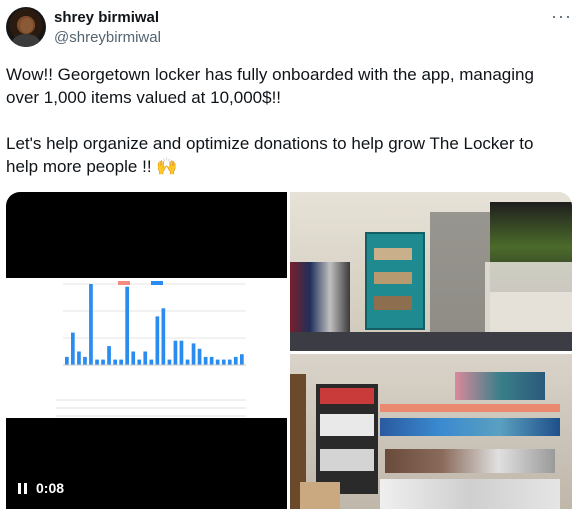  What do you see at coordinates (107, 37) in the screenshot?
I see `author-handle: @shreybirmiwal` at bounding box center [107, 37].